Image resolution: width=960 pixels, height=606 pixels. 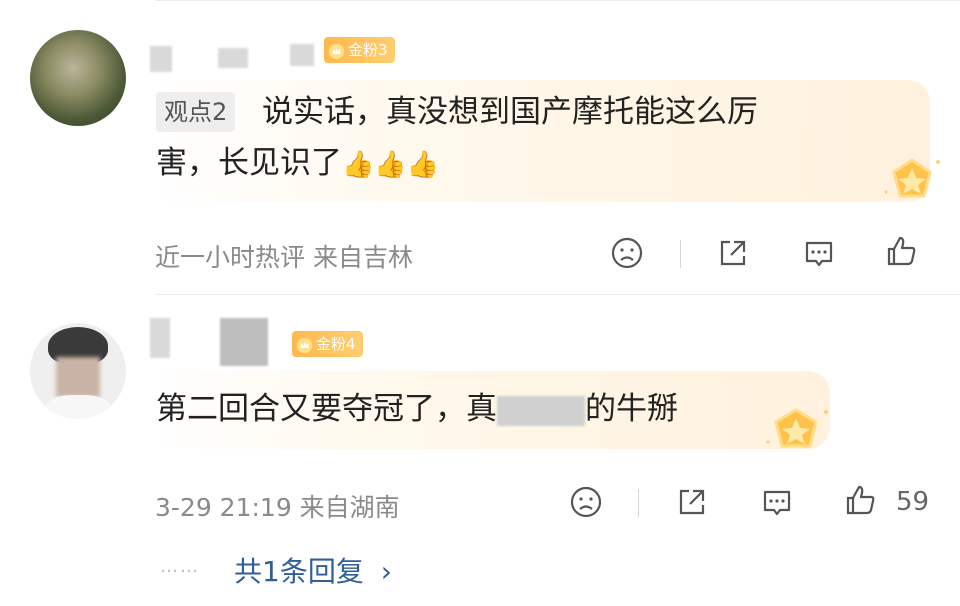 I want to click on top-divider, so click(x=557, y=0).